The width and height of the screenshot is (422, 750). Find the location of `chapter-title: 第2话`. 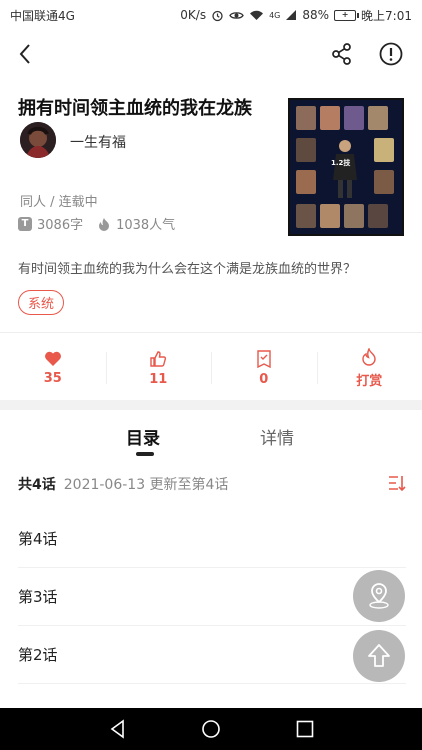

chapter-title: 第2话 is located at coordinates (38, 655).